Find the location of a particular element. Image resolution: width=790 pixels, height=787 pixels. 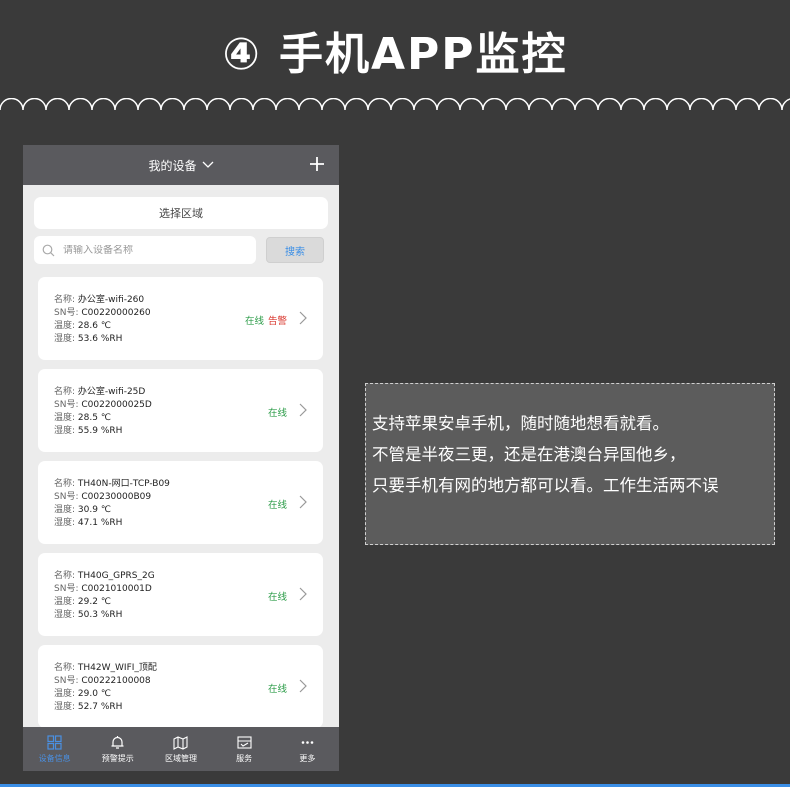

device-hum-row: 湿度: 47.1 %RH is located at coordinates (88, 523).